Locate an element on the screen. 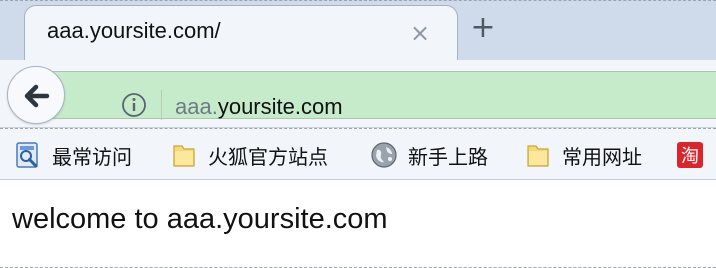  bookmark-label: 火狐官方站点 is located at coordinates (268, 156).